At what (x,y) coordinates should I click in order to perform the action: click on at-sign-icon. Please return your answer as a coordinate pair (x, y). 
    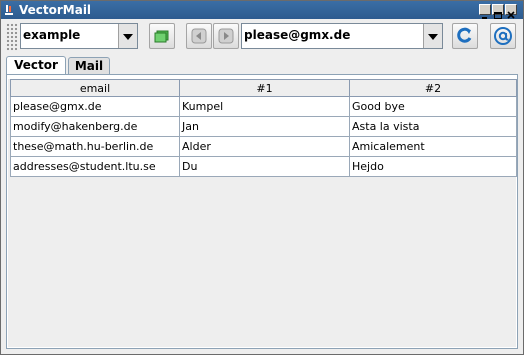
    Looking at the image, I should click on (503, 36).